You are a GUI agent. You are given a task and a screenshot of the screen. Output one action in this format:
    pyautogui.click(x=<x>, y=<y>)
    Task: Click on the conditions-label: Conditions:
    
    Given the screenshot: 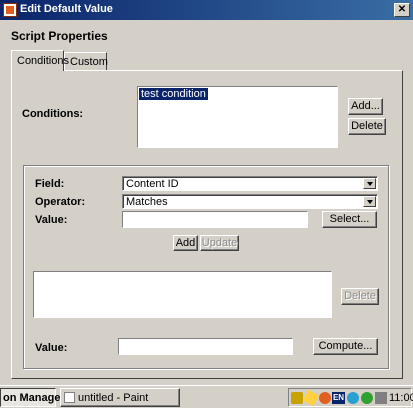 What is the action you would take?
    pyautogui.click(x=53, y=114)
    